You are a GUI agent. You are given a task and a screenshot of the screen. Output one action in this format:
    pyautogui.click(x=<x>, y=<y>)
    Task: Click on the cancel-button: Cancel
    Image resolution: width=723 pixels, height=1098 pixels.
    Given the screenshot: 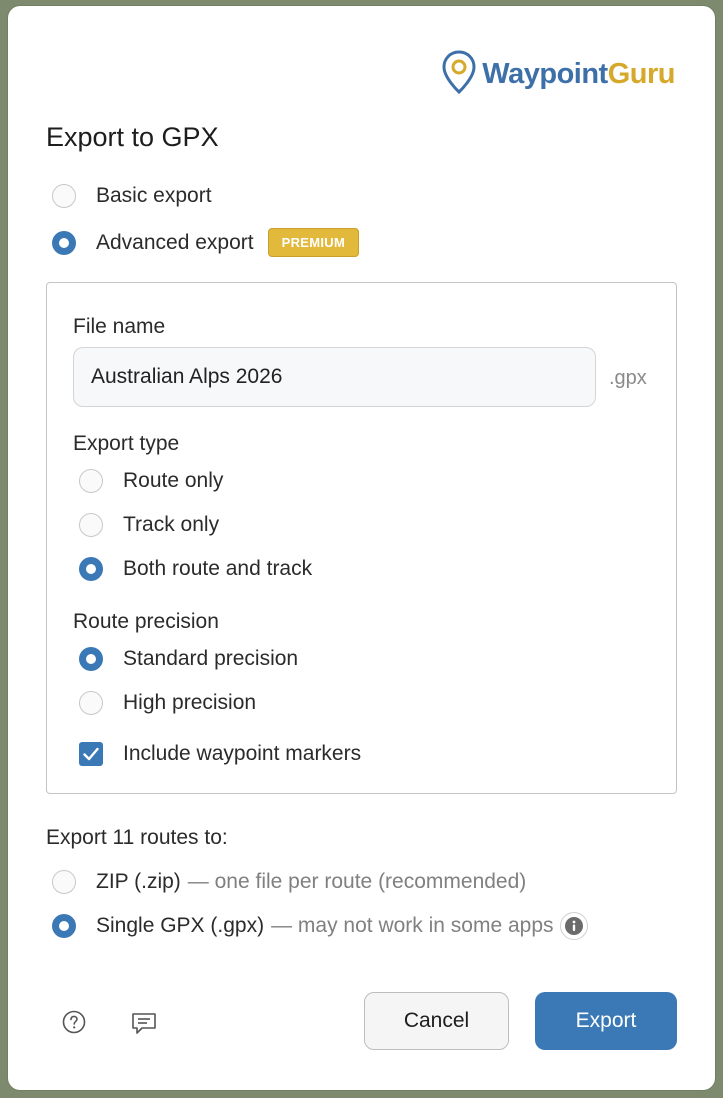 What is the action you would take?
    pyautogui.click(x=436, y=1021)
    